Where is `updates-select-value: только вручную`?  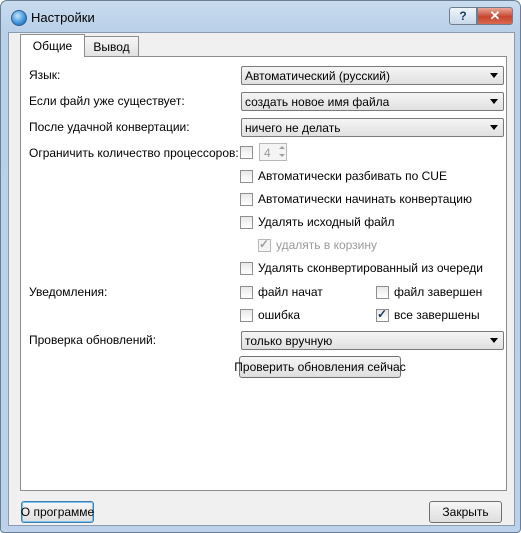 updates-select-value: только вручную is located at coordinates (289, 341).